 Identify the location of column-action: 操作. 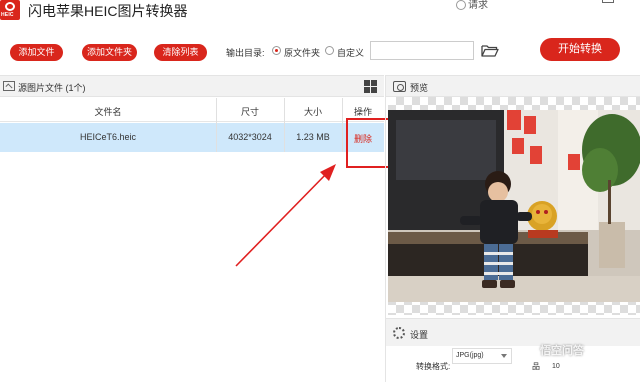
(362, 112).